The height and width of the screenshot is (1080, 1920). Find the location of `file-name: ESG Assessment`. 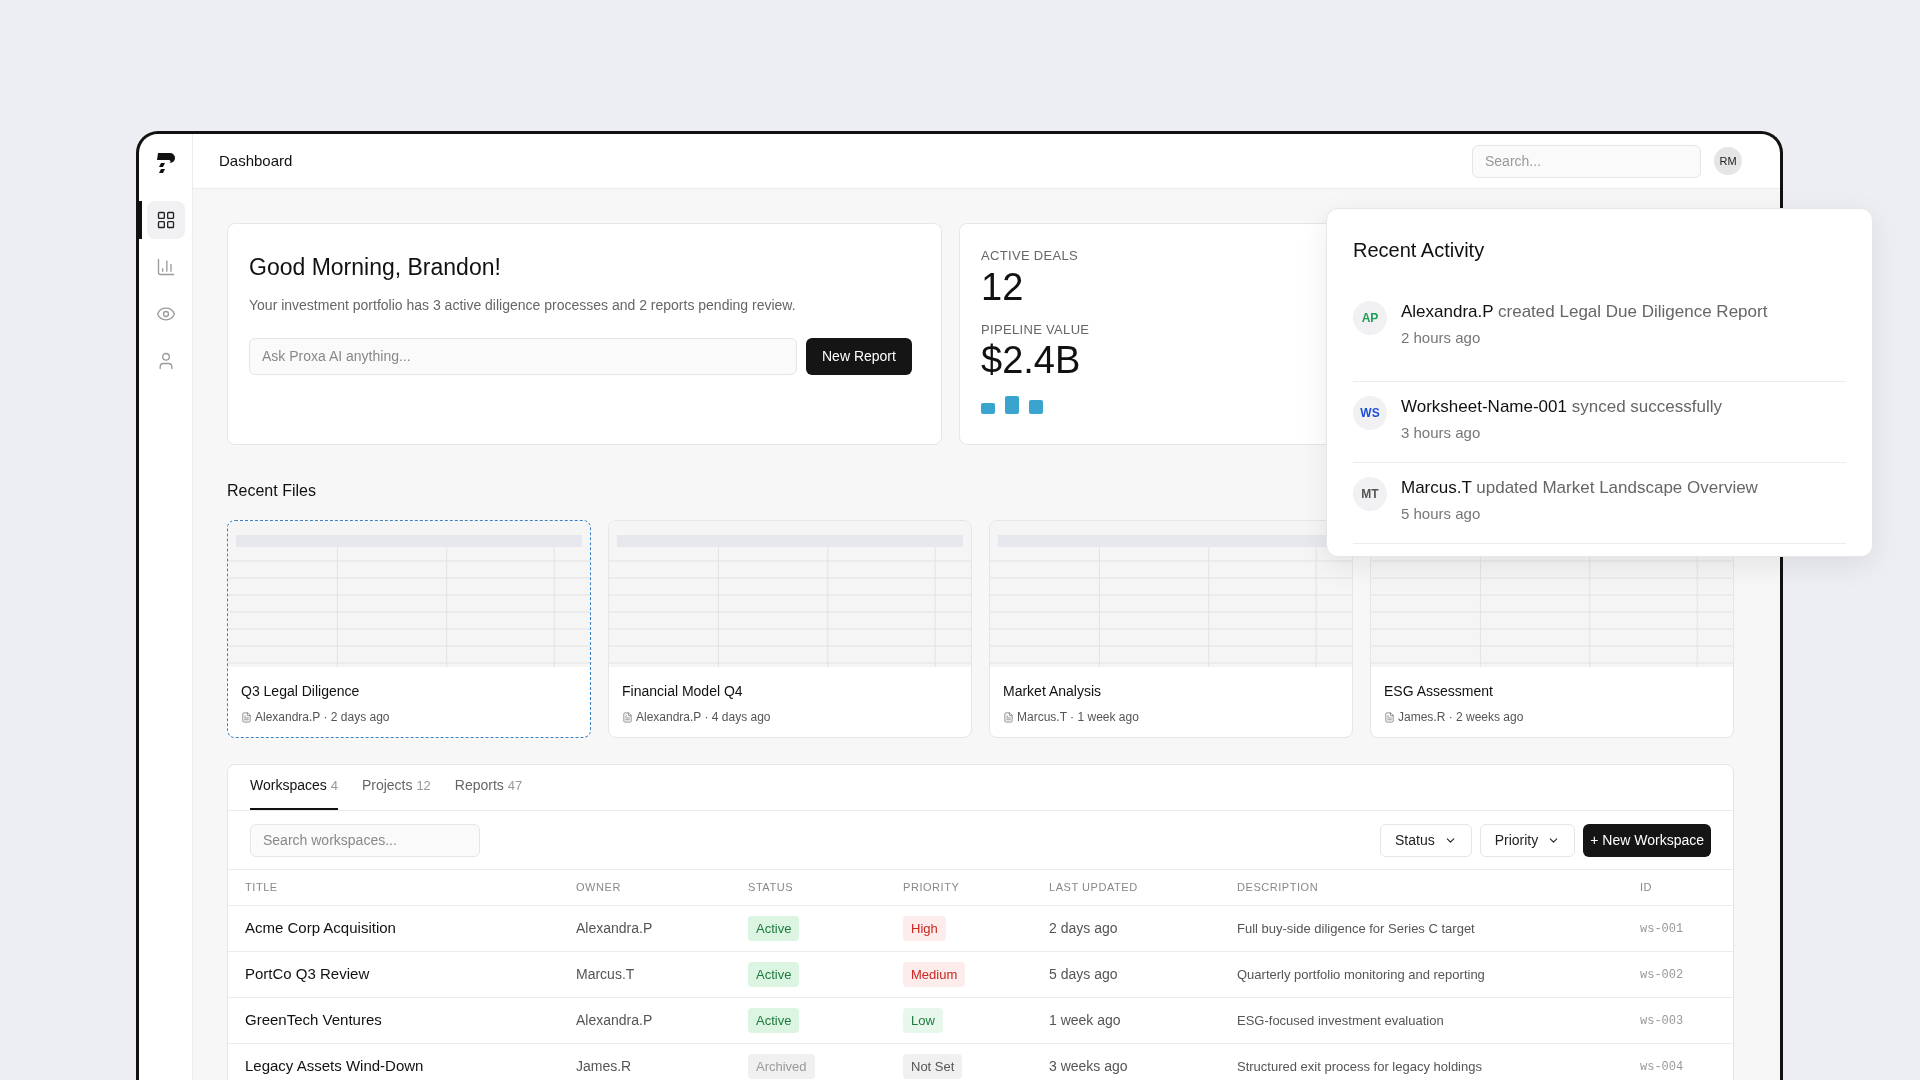

file-name: ESG Assessment is located at coordinates (1439, 691).